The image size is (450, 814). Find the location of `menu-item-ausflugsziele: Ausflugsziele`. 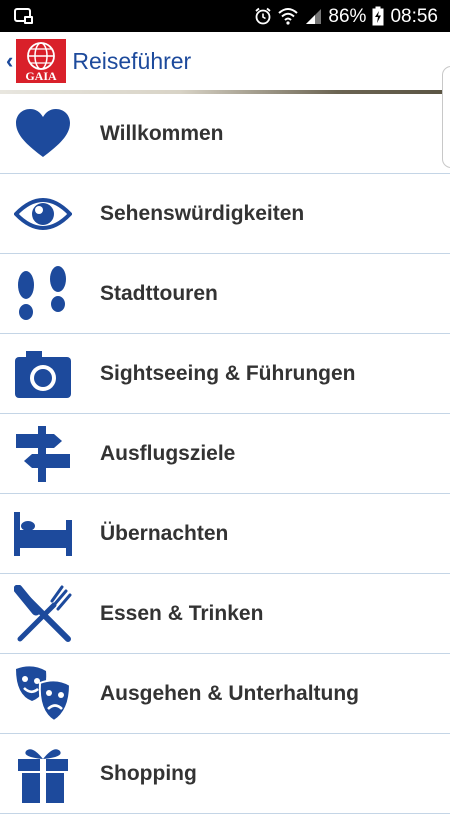

menu-item-ausflugsziele: Ausflugsziele is located at coordinates (225, 454).